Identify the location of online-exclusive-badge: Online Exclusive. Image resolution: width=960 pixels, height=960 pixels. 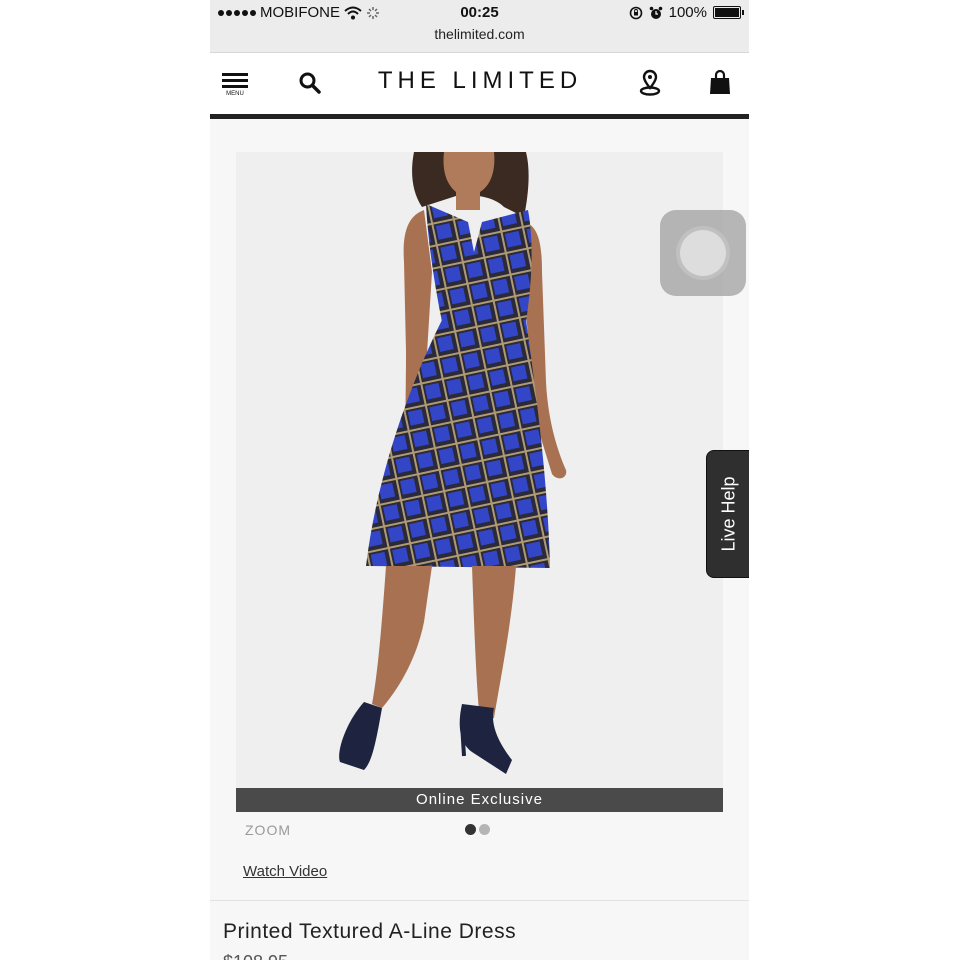
(479, 800).